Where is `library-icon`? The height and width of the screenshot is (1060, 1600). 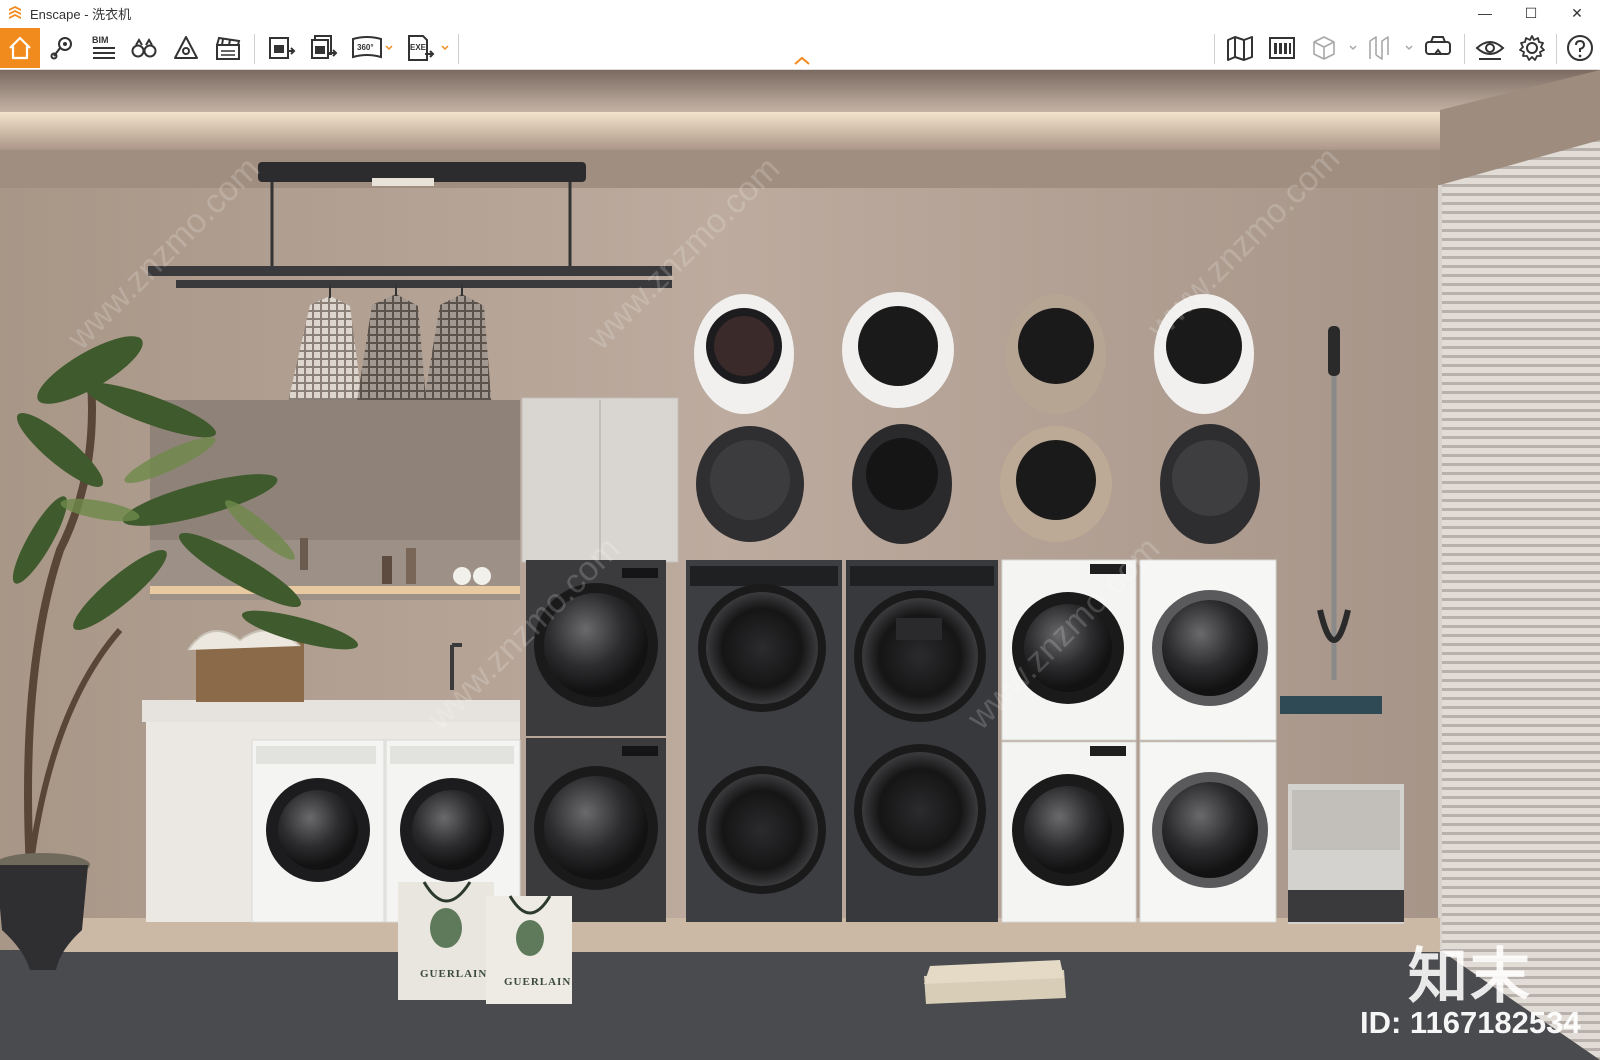 library-icon is located at coordinates (1282, 48).